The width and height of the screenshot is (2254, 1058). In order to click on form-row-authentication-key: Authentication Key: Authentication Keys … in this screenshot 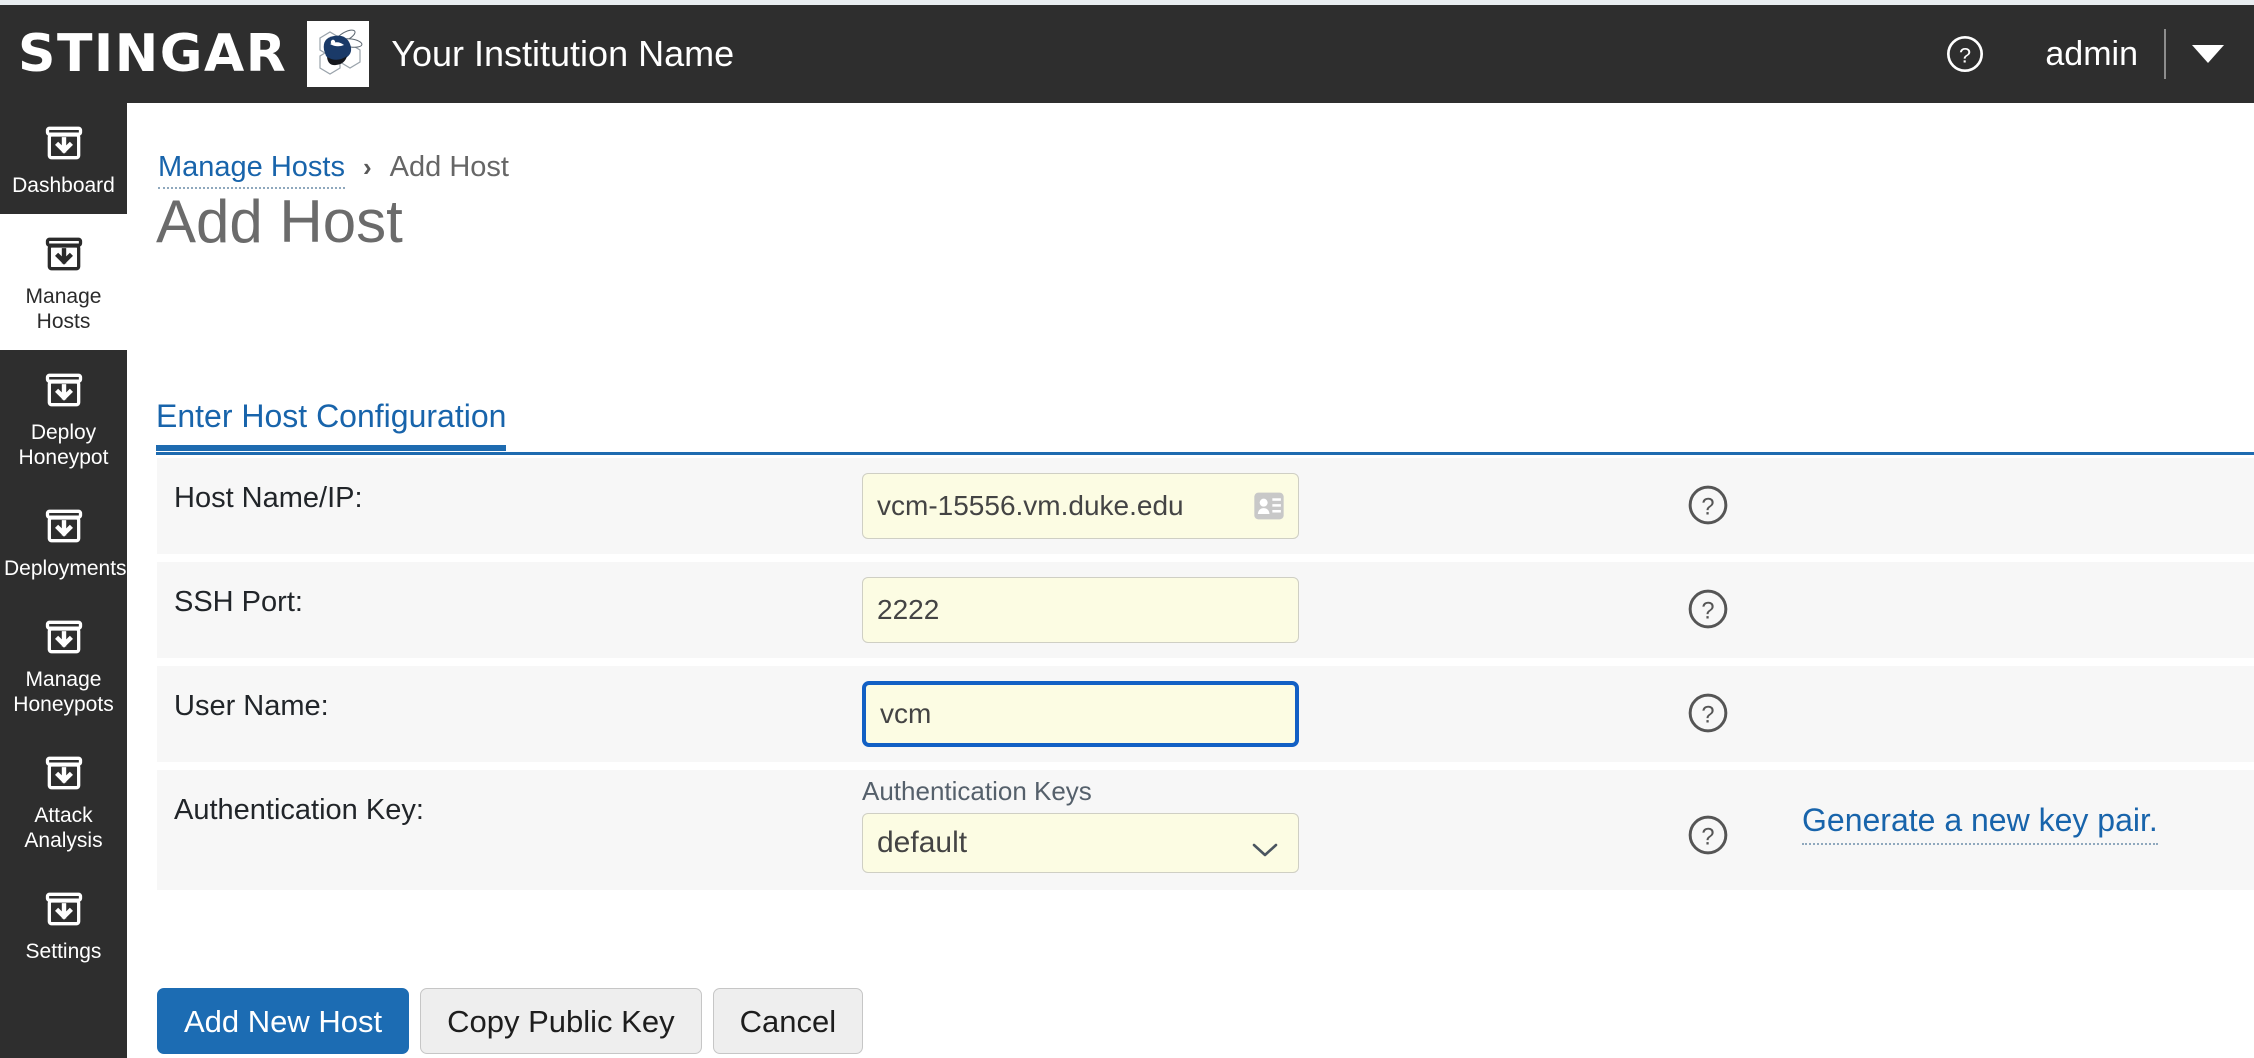, I will do `click(1205, 830)`.